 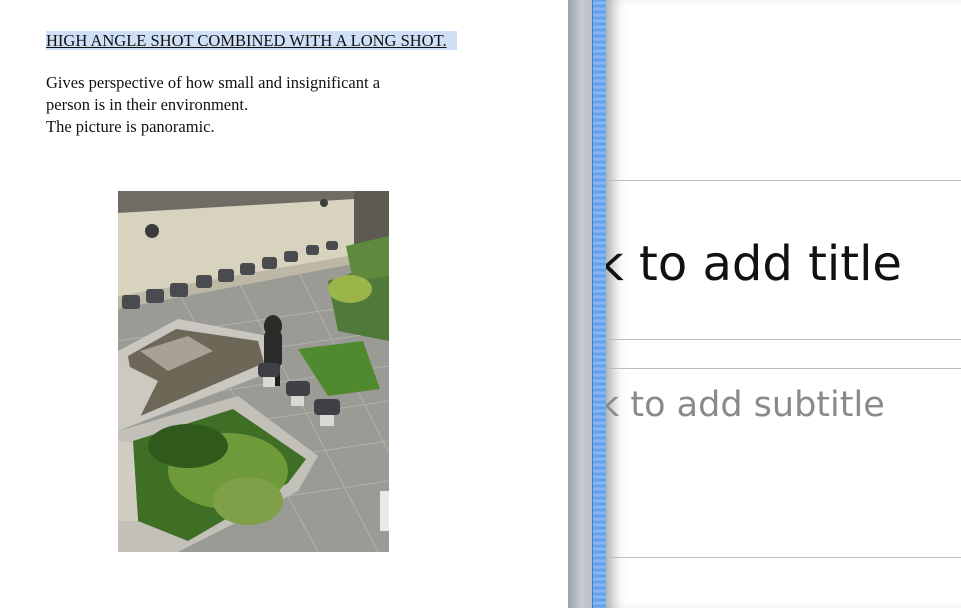 What do you see at coordinates (745, 405) in the screenshot?
I see `subtitle-placeholder: k to add subtitle` at bounding box center [745, 405].